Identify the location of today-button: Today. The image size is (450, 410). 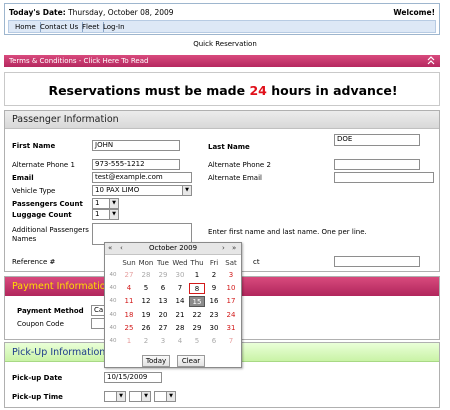
(156, 361).